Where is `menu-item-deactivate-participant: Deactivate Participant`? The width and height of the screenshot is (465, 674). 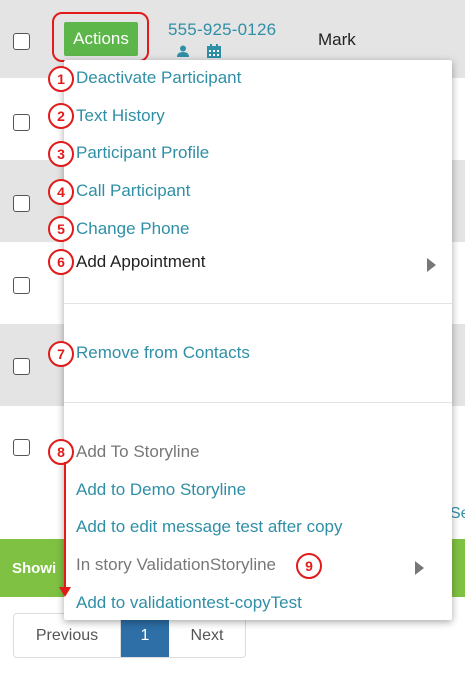 menu-item-deactivate-participant: Deactivate Participant is located at coordinates (158, 78).